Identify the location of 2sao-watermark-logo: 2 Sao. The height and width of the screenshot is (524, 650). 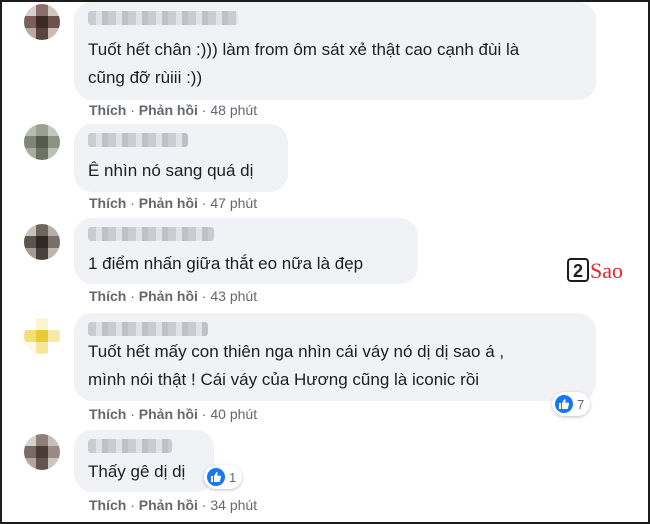
(595, 270).